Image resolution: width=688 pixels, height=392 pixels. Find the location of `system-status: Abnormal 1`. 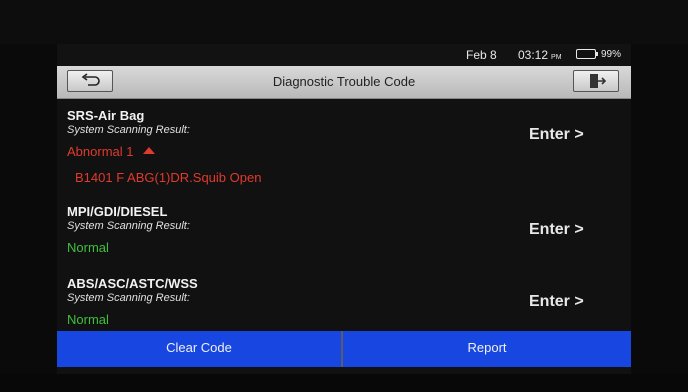

system-status: Abnormal 1 is located at coordinates (111, 151).